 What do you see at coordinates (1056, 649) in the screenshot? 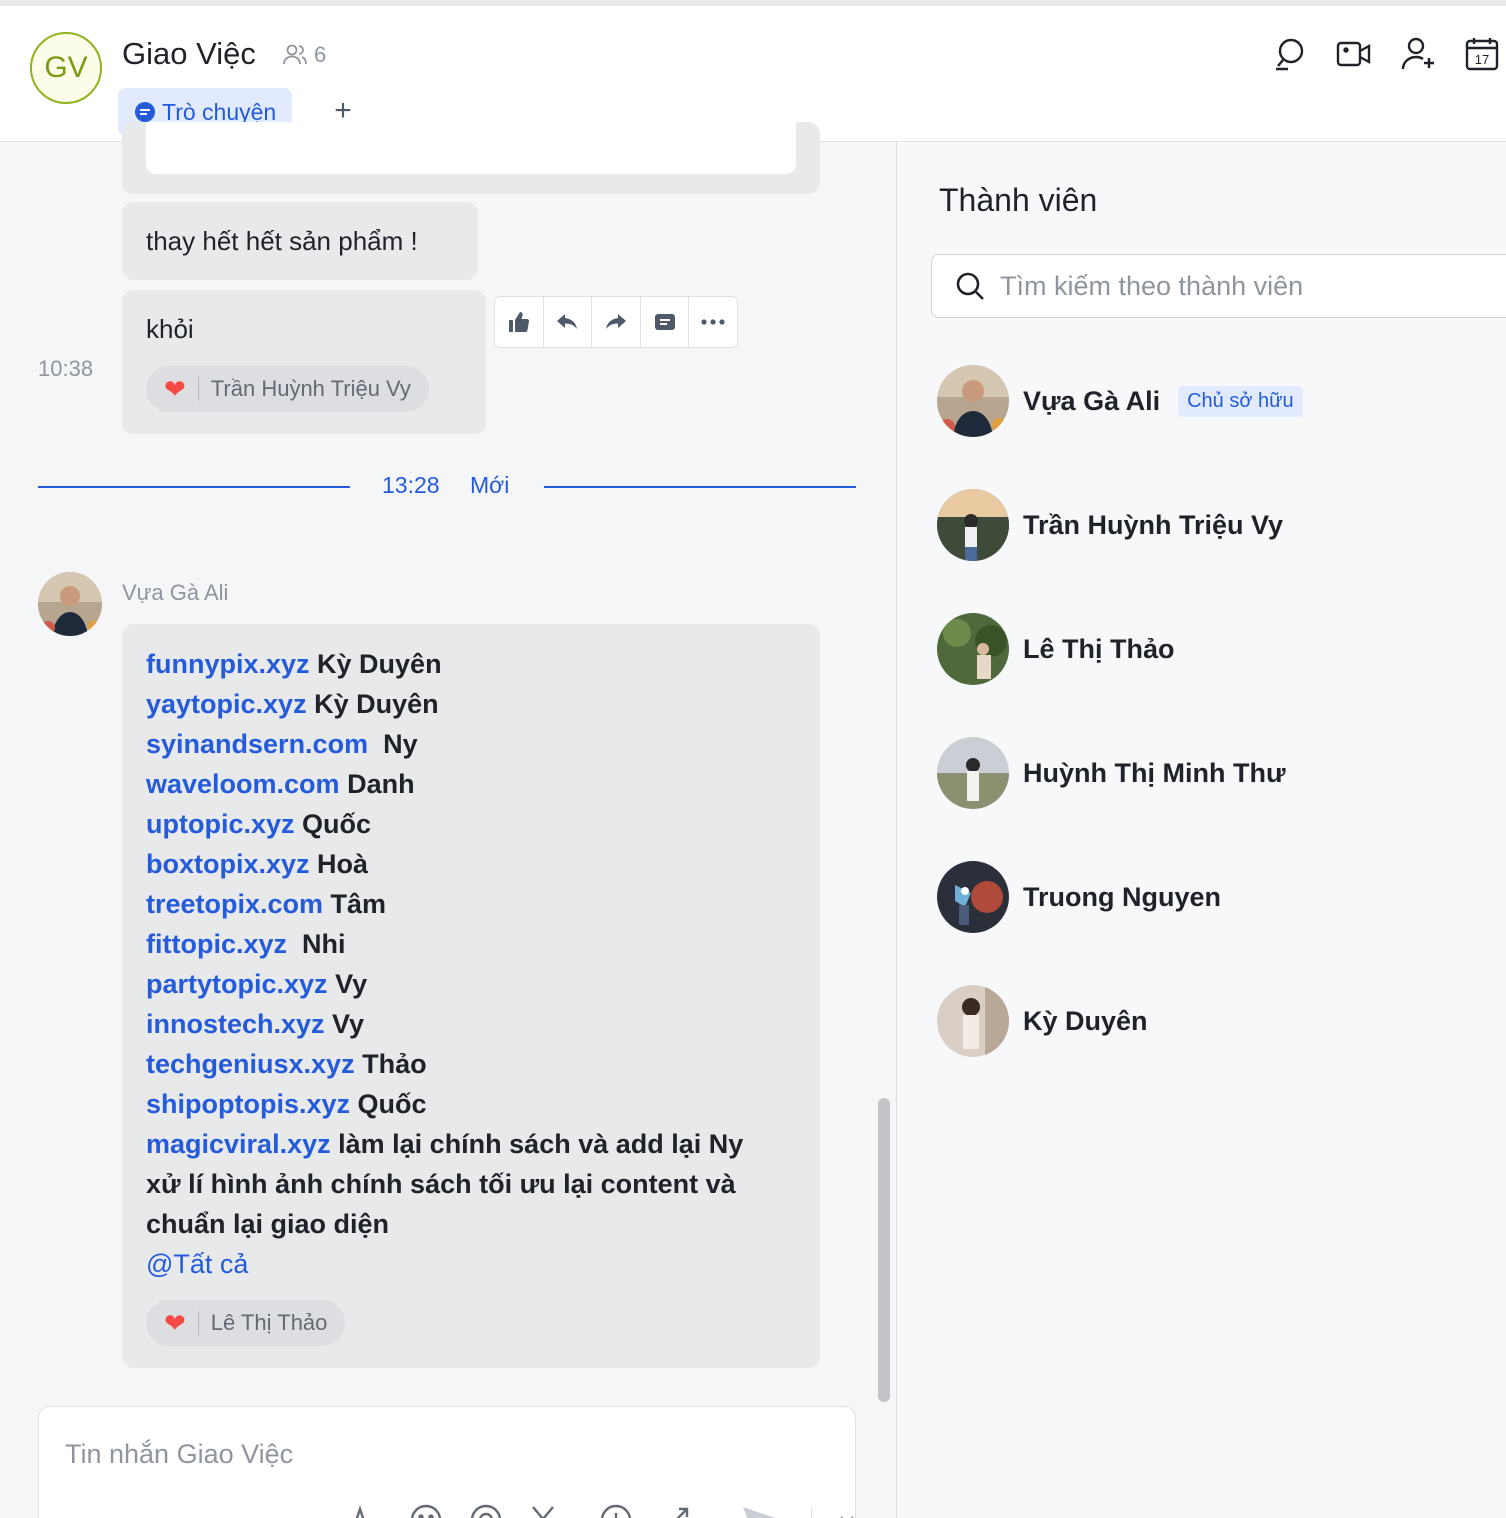
I see `member-item: Lê Thị Thảo` at bounding box center [1056, 649].